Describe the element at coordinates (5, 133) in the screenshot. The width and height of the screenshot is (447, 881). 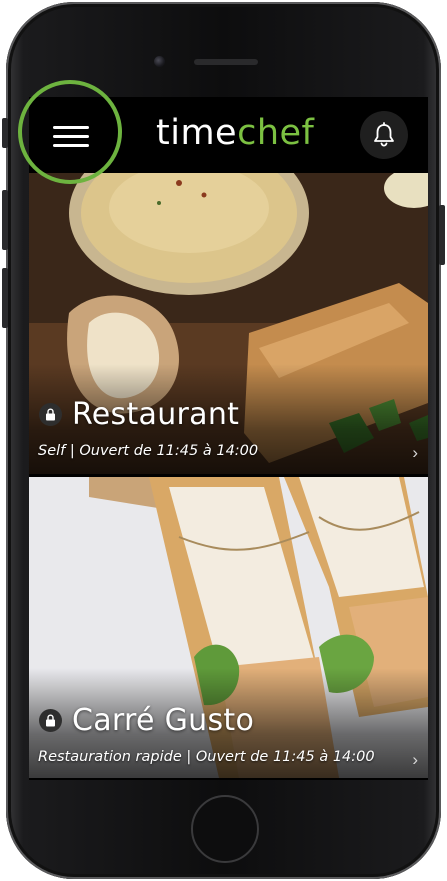
I see `mute-switch` at that location.